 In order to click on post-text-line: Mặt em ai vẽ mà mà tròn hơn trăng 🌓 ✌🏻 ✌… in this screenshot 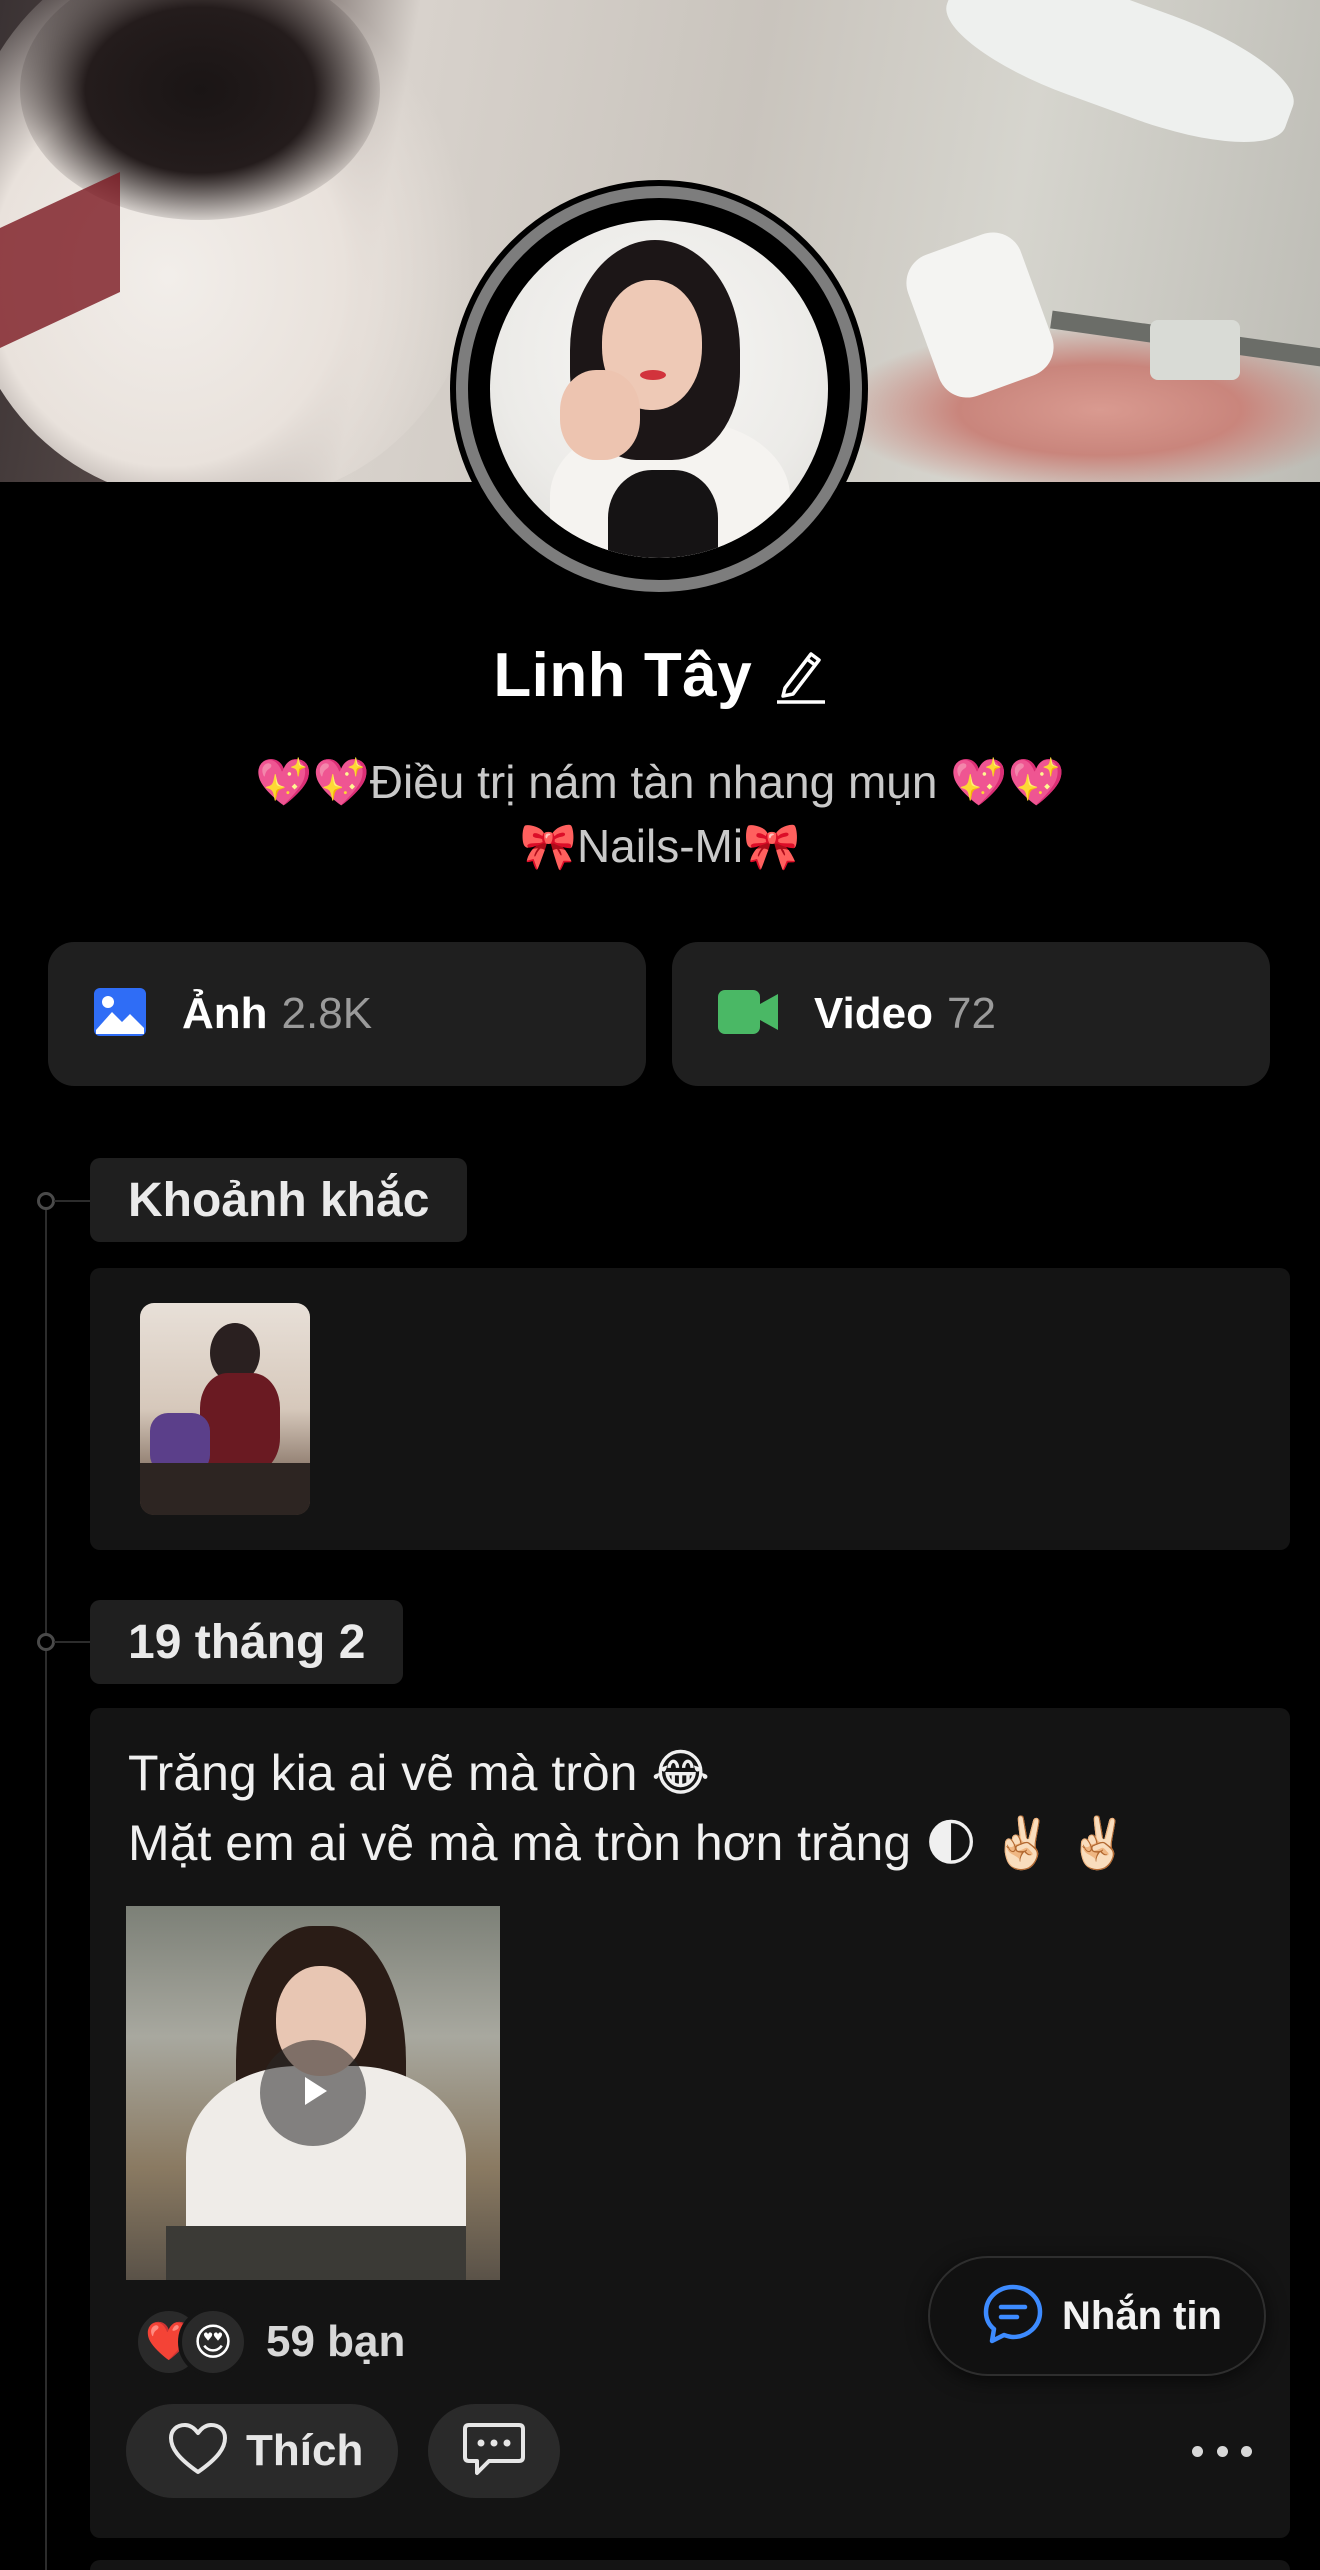, I will do `click(629, 1843)`.